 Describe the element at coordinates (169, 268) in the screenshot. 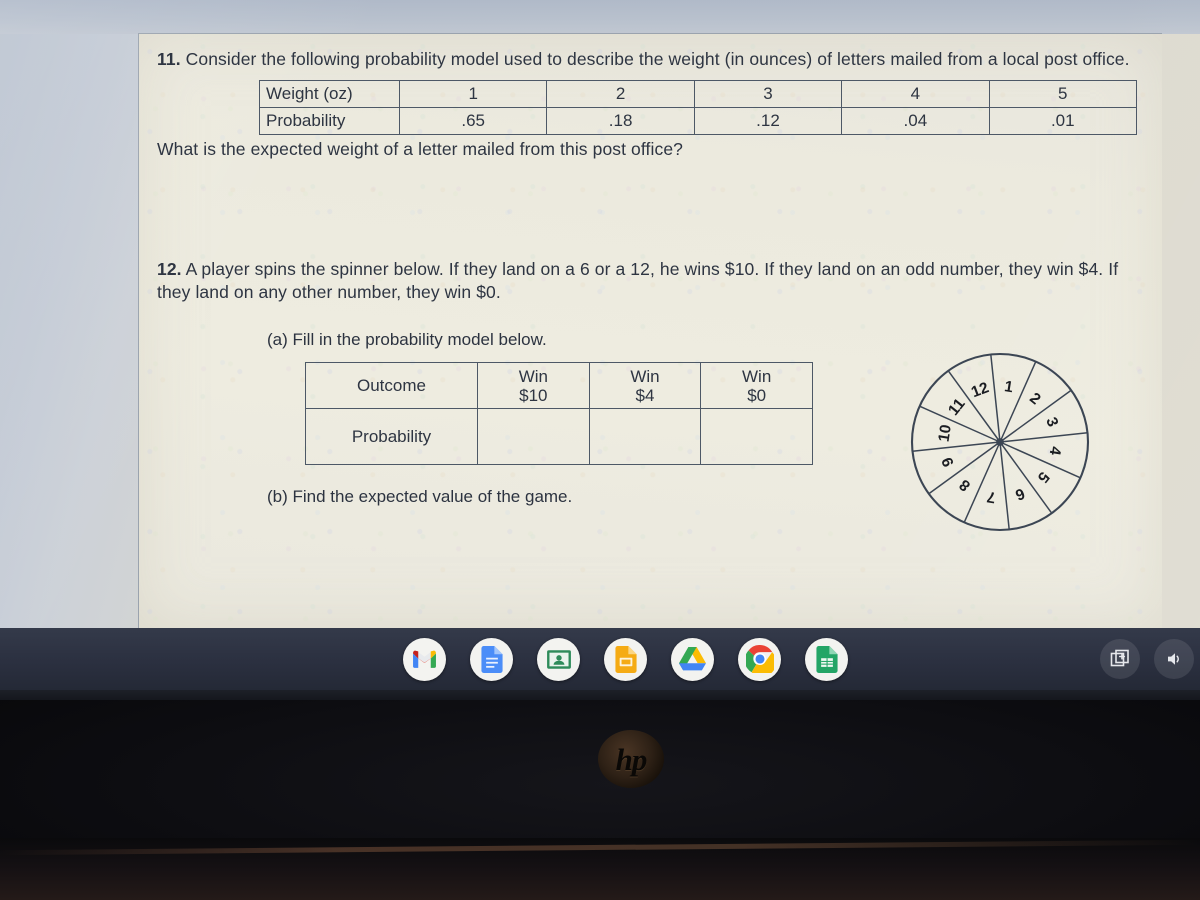

I see `question-12-number: 12.` at that location.